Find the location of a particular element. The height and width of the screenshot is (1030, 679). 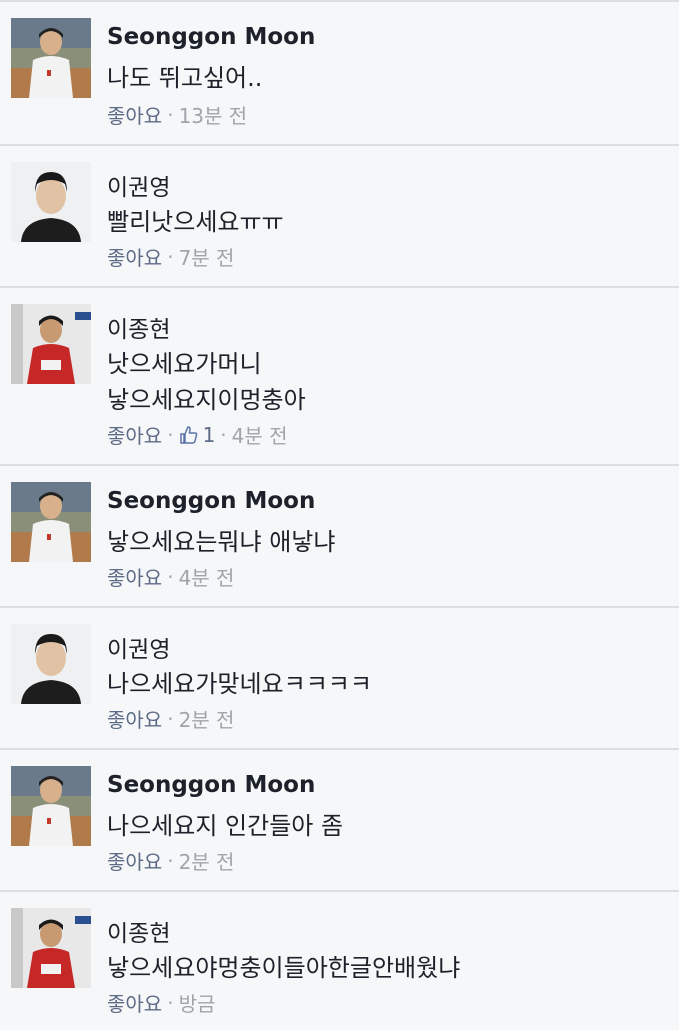

comment-meta: 좋아요 · 방금 is located at coordinates (161, 1002).